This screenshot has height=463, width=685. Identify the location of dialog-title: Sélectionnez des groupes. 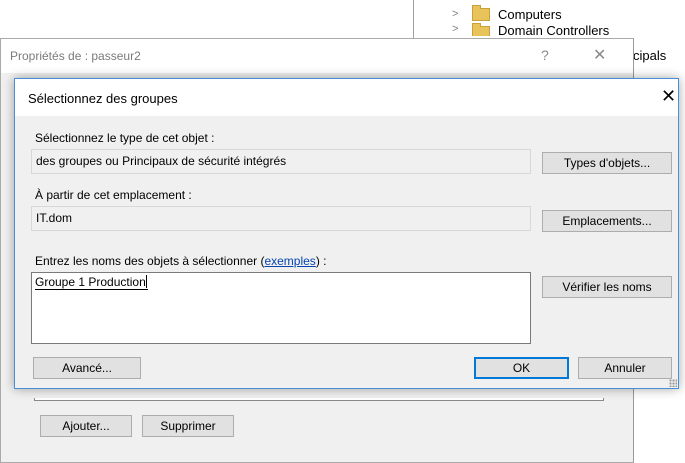
(103, 98).